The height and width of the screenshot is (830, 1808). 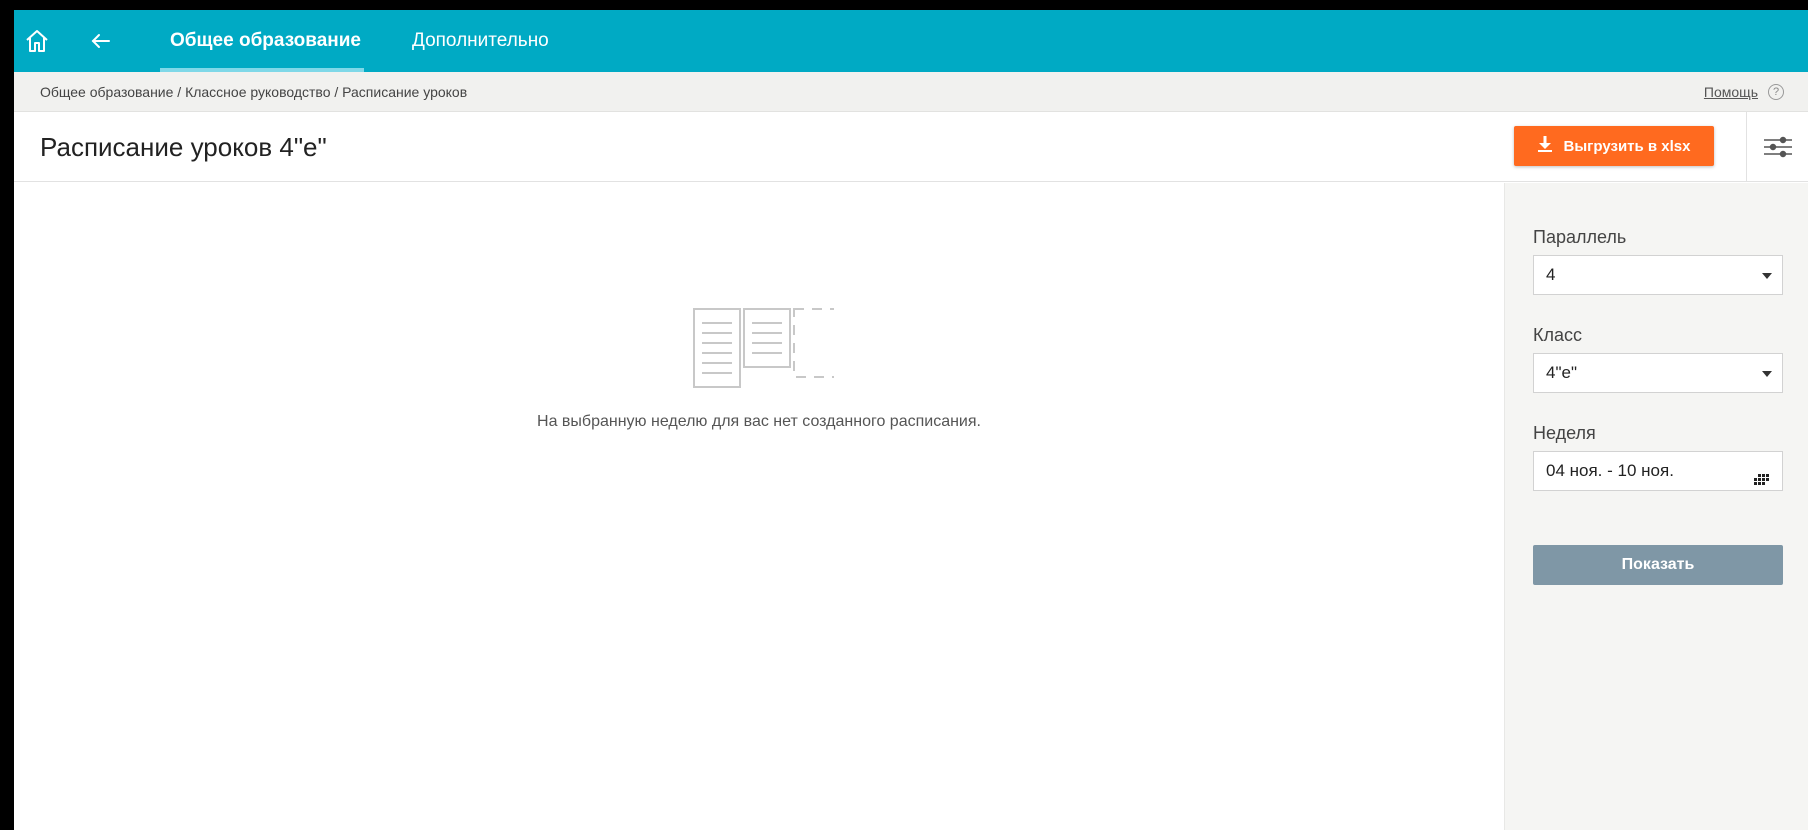 What do you see at coordinates (183, 147) in the screenshot?
I see `page-title: Расписание уроков 4"е"` at bounding box center [183, 147].